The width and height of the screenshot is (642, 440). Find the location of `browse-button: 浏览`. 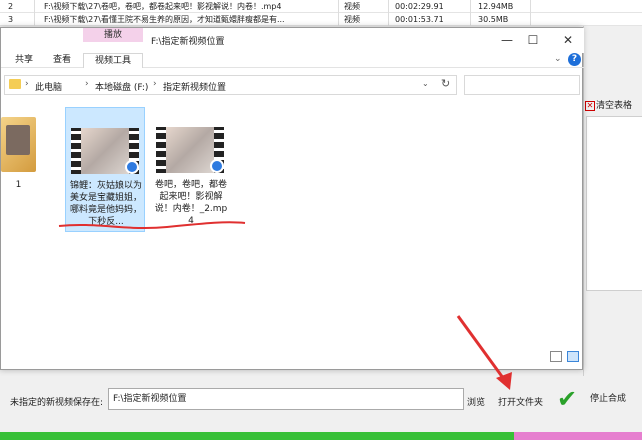

browse-button: 浏览 is located at coordinates (476, 401).